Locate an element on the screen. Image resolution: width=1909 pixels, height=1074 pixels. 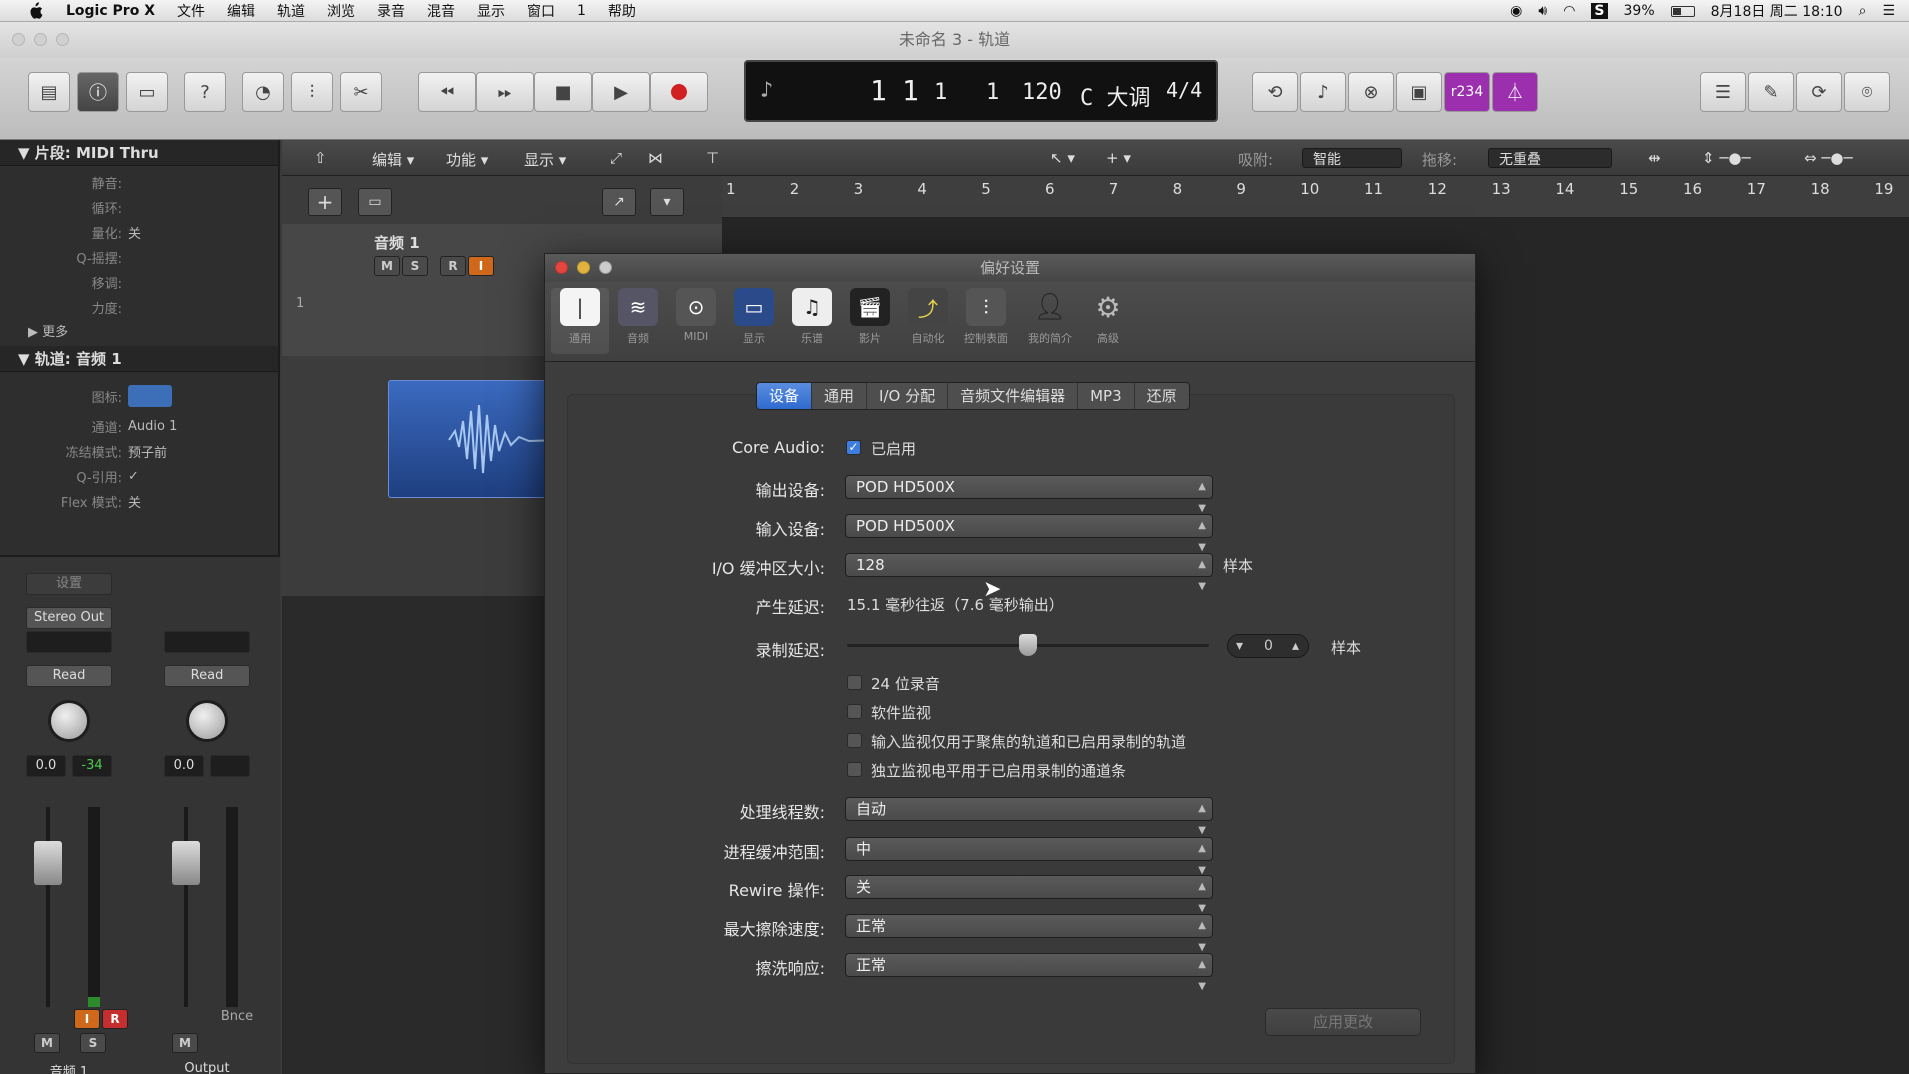
scrub-response-select: 正常 ▲ ▼ is located at coordinates (1029, 972).